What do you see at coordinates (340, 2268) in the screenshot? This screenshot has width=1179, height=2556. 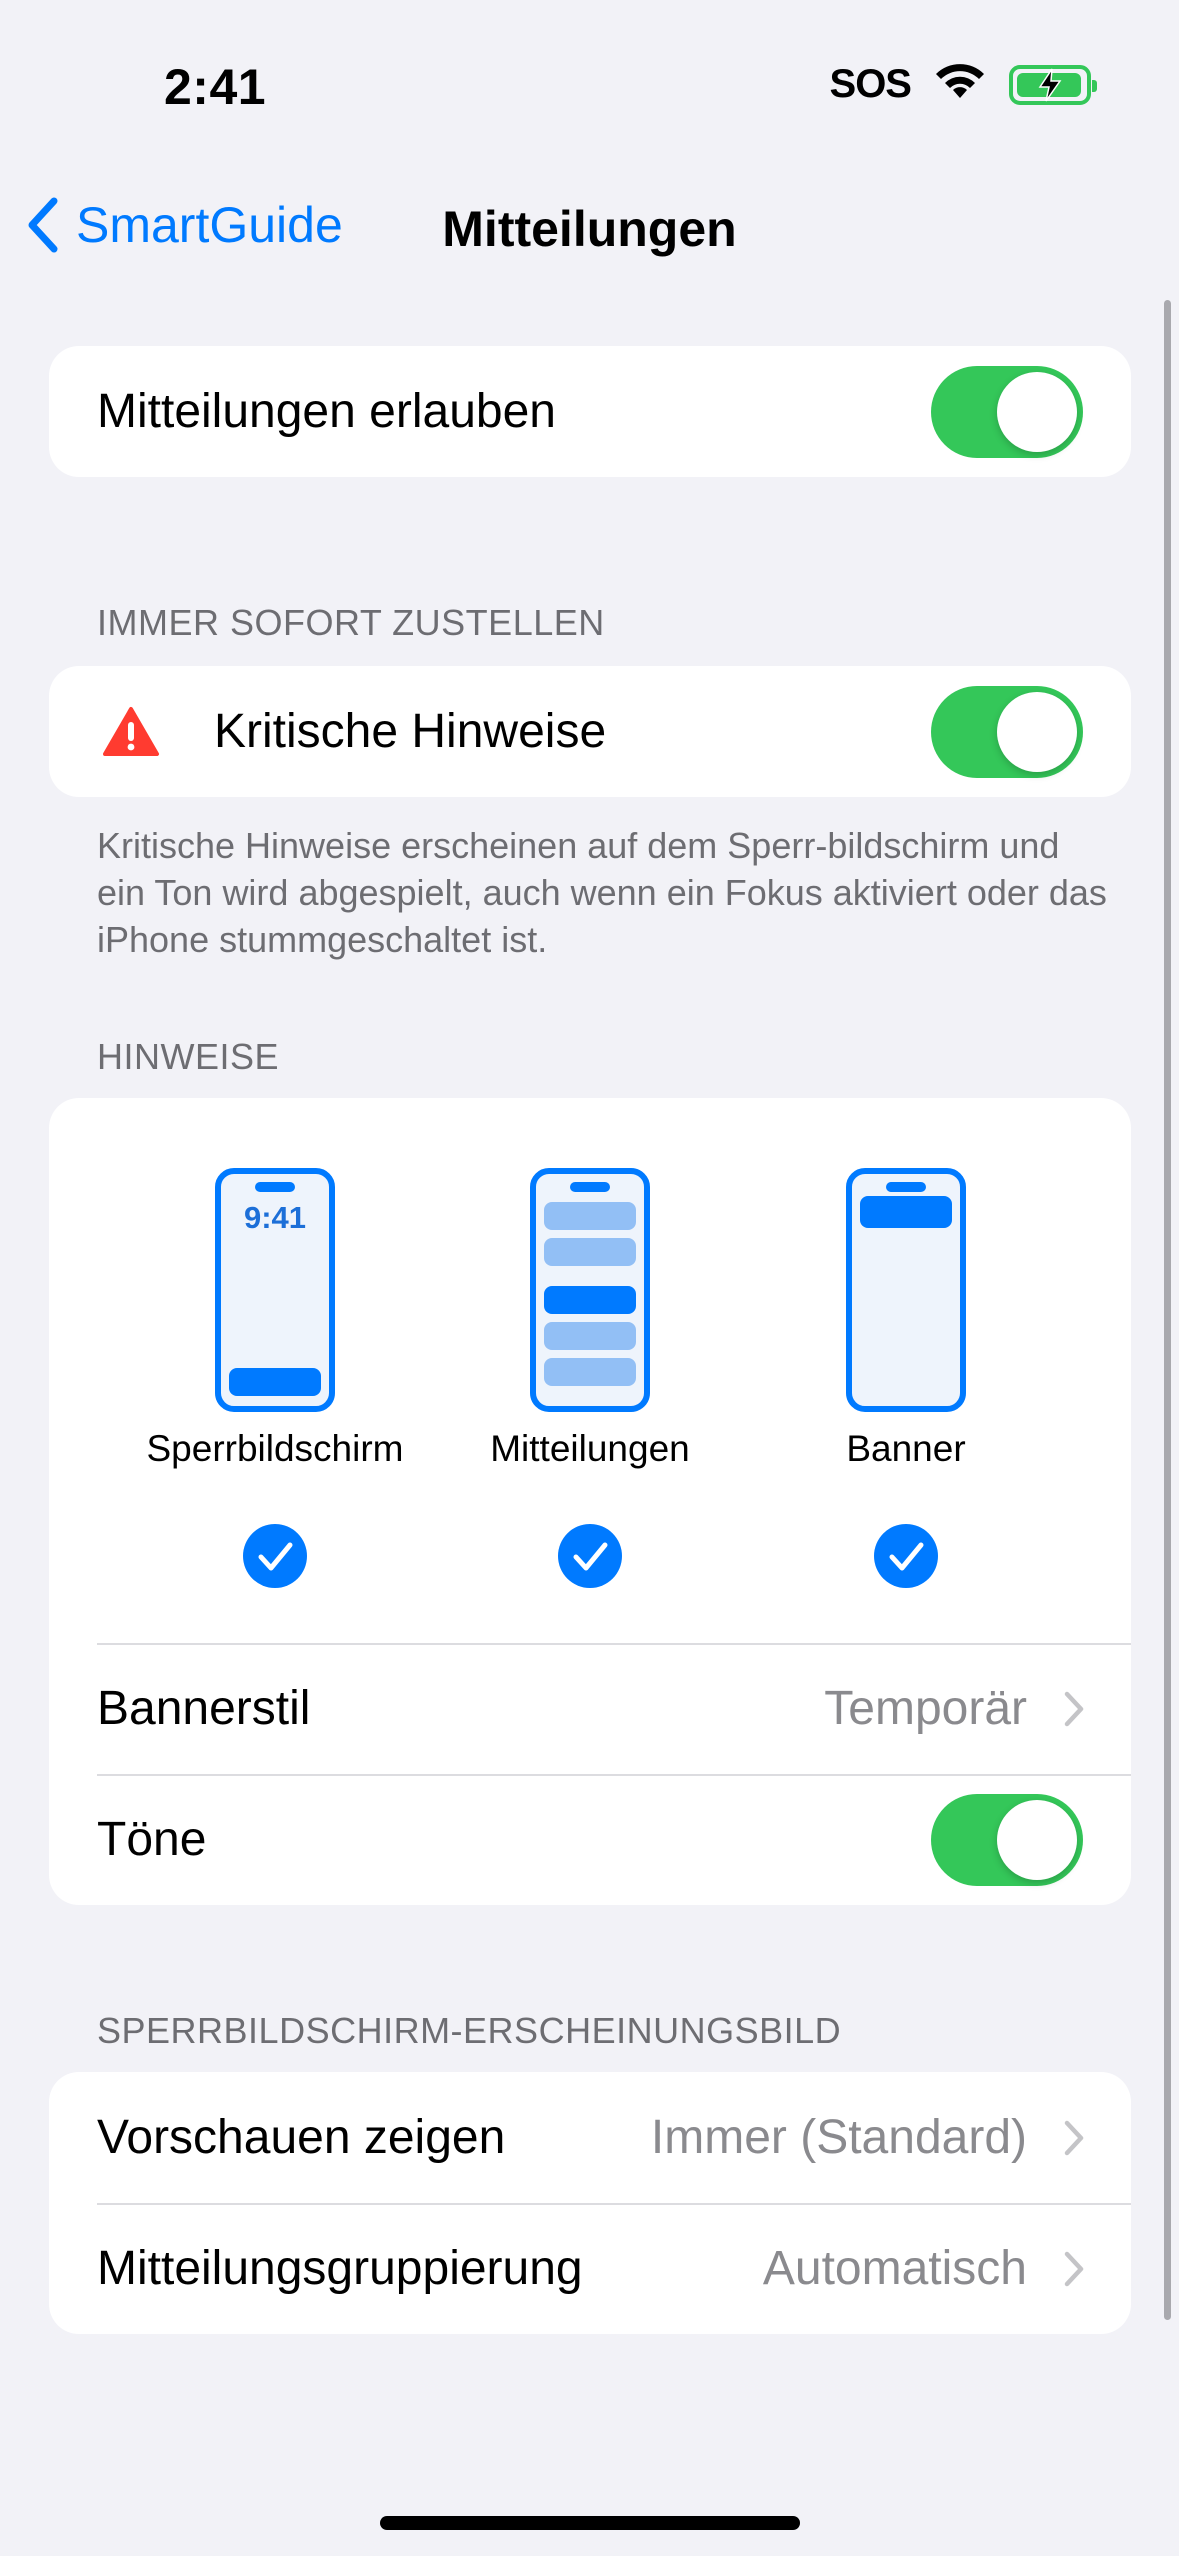 I see `notification-grouping-label: Mitteilungsgruppierung` at bounding box center [340, 2268].